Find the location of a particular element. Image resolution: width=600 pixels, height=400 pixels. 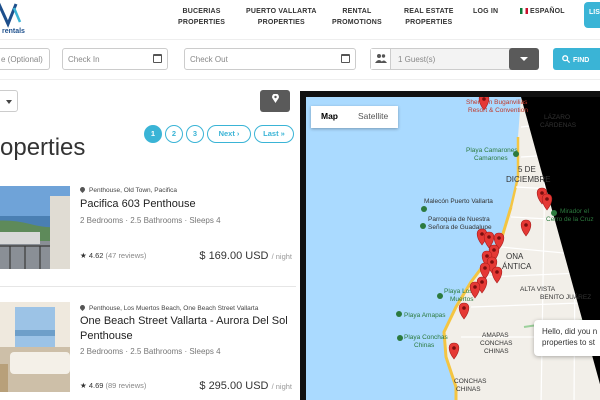

map-toggle-button is located at coordinates (275, 101).